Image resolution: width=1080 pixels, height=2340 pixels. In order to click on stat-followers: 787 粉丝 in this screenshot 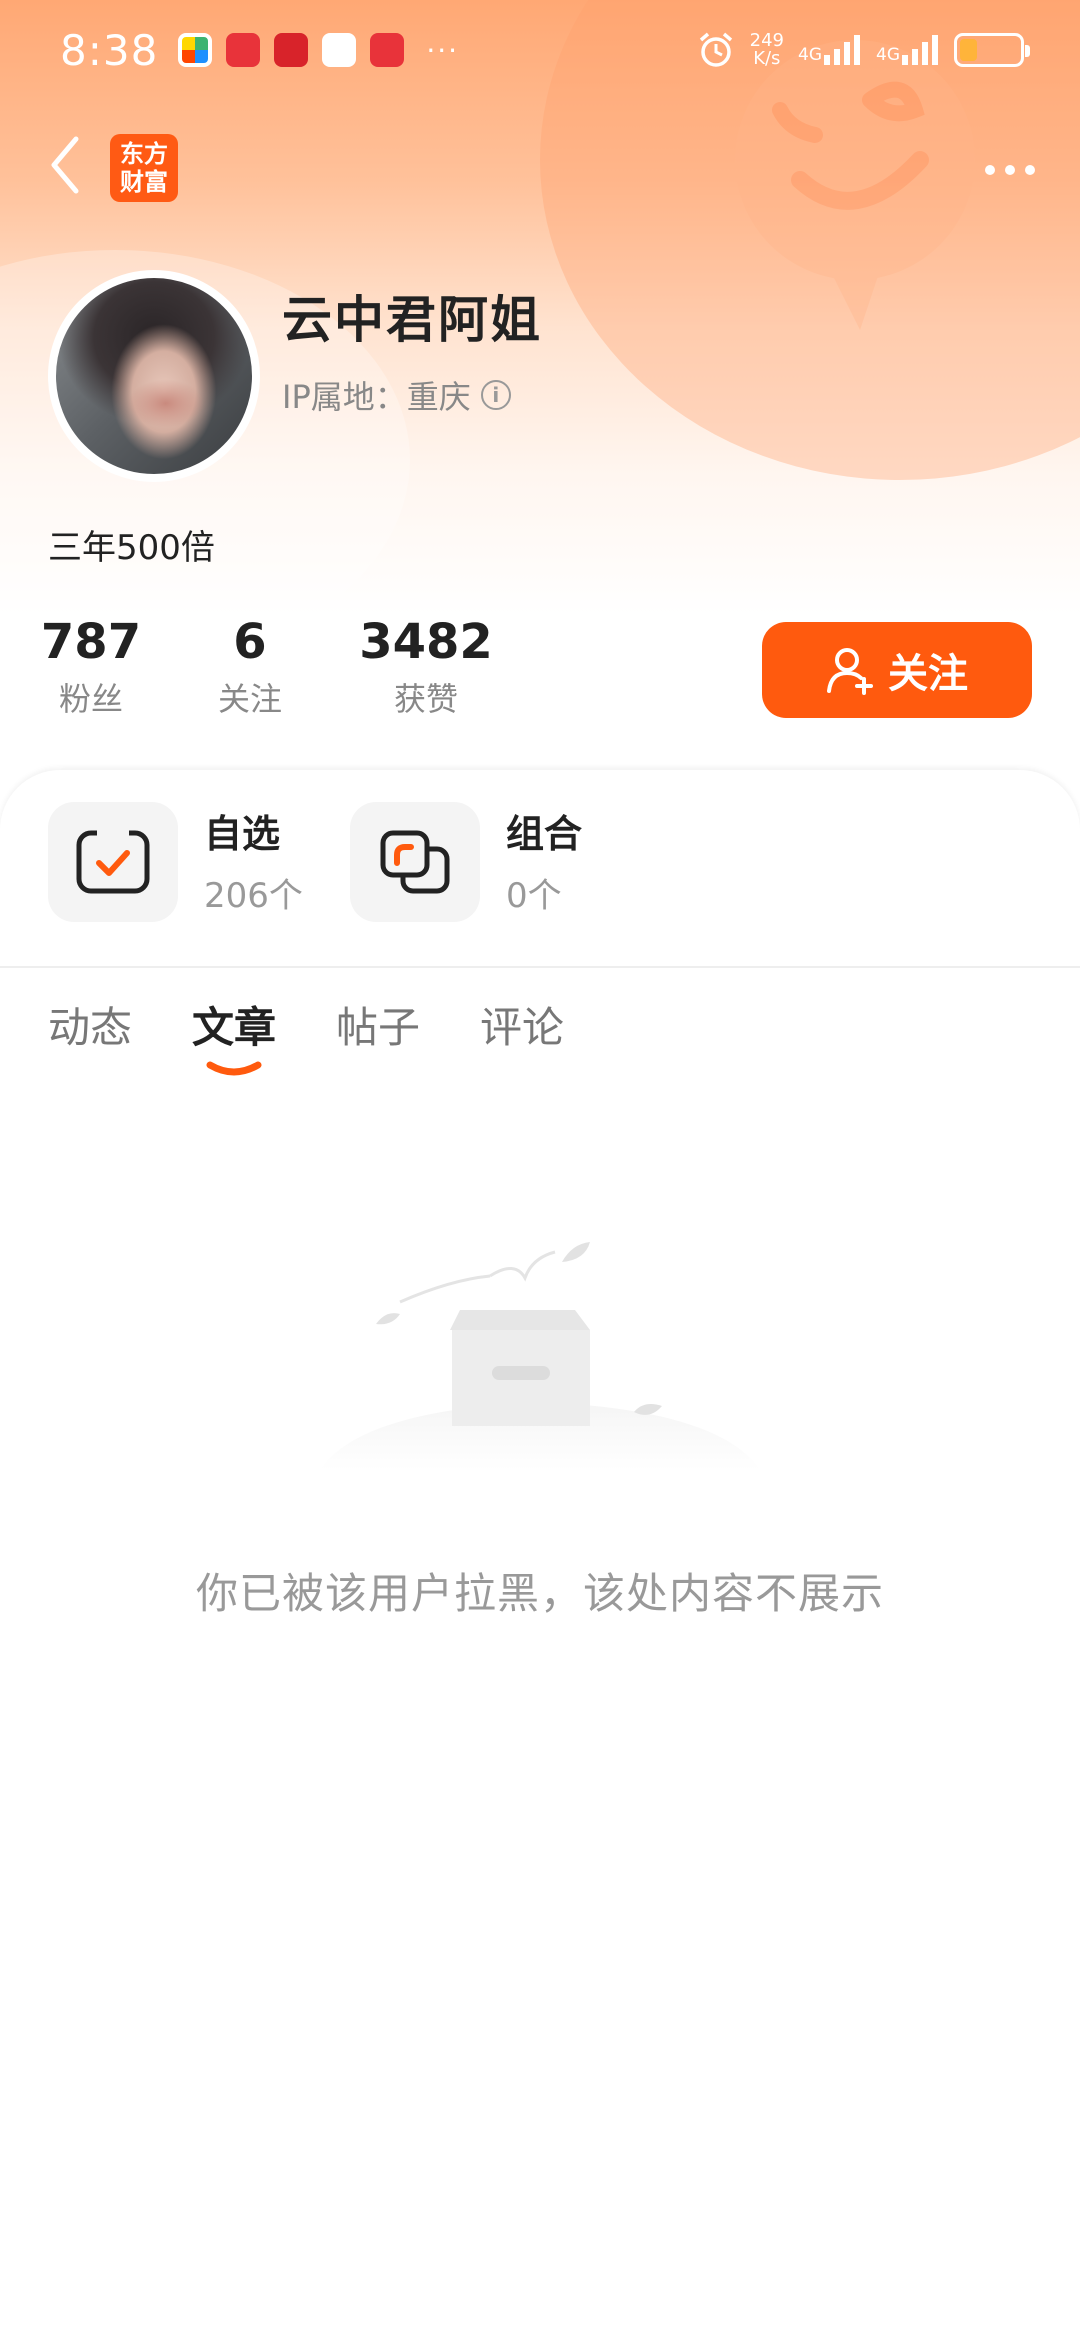, I will do `click(91, 666)`.